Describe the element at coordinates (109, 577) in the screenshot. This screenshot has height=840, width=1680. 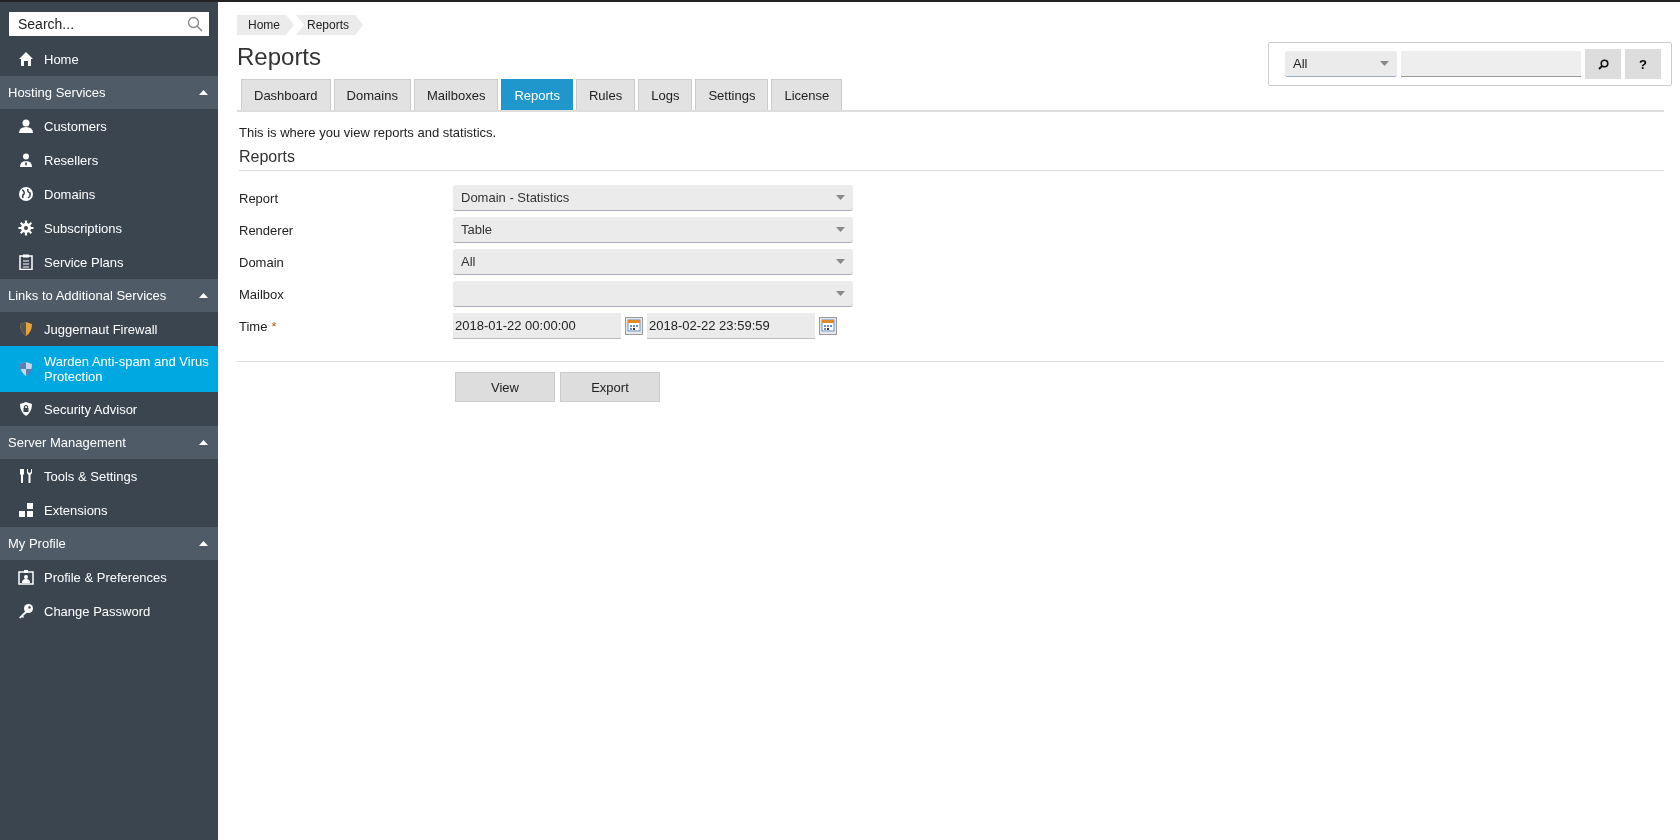
I see `sidebar-item: Profile & Preferences` at that location.